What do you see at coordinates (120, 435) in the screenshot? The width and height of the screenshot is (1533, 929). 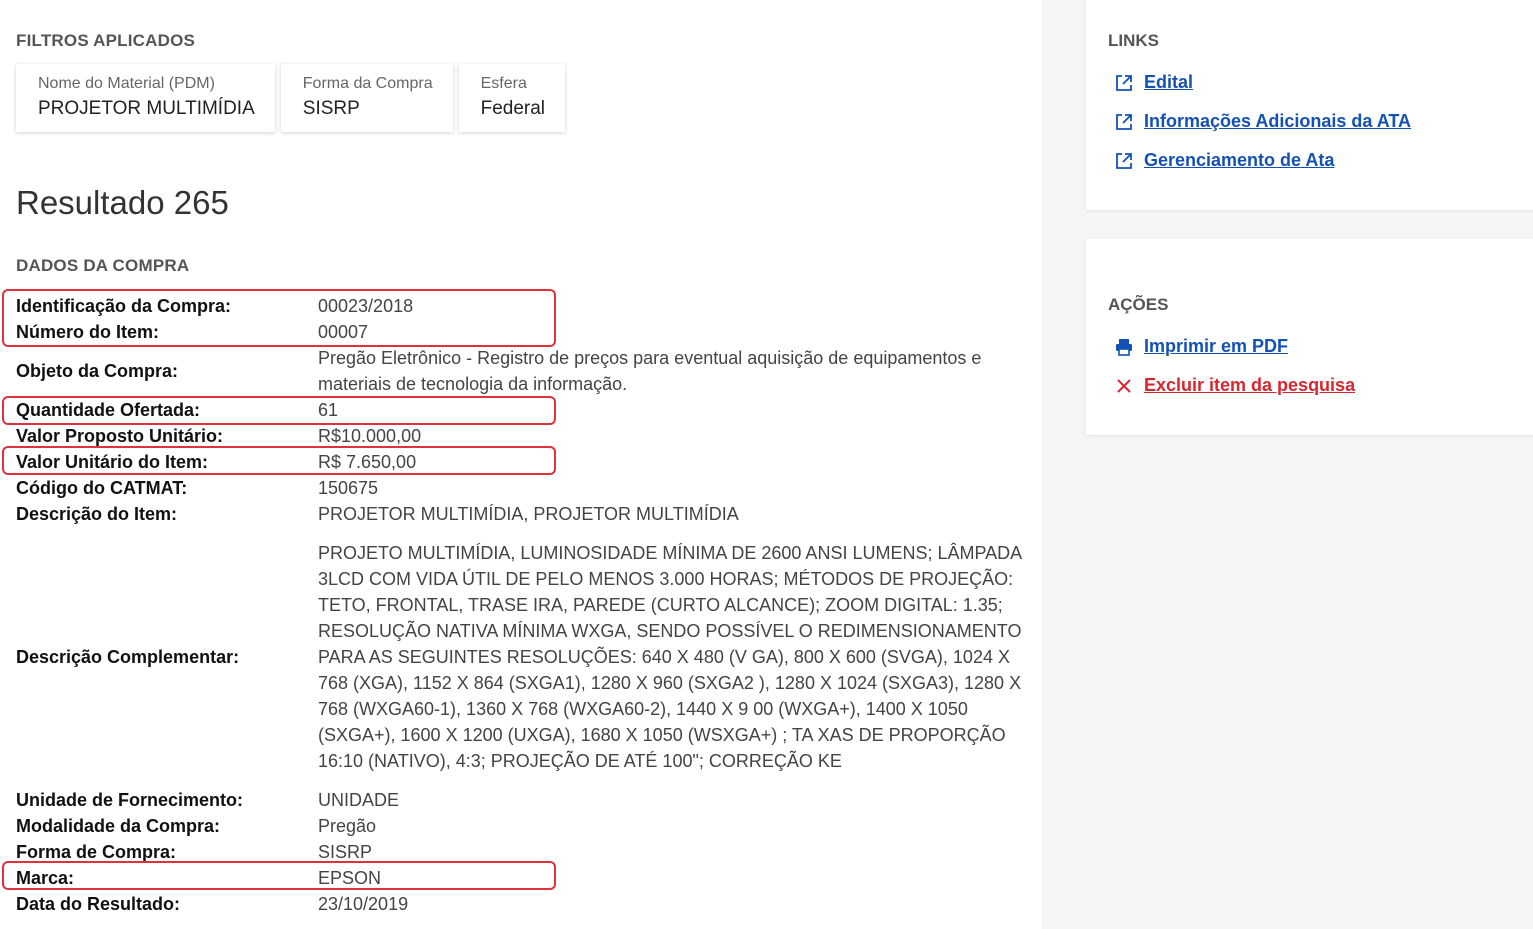 I see `detail-label: Valor Proposto Unitário:` at bounding box center [120, 435].